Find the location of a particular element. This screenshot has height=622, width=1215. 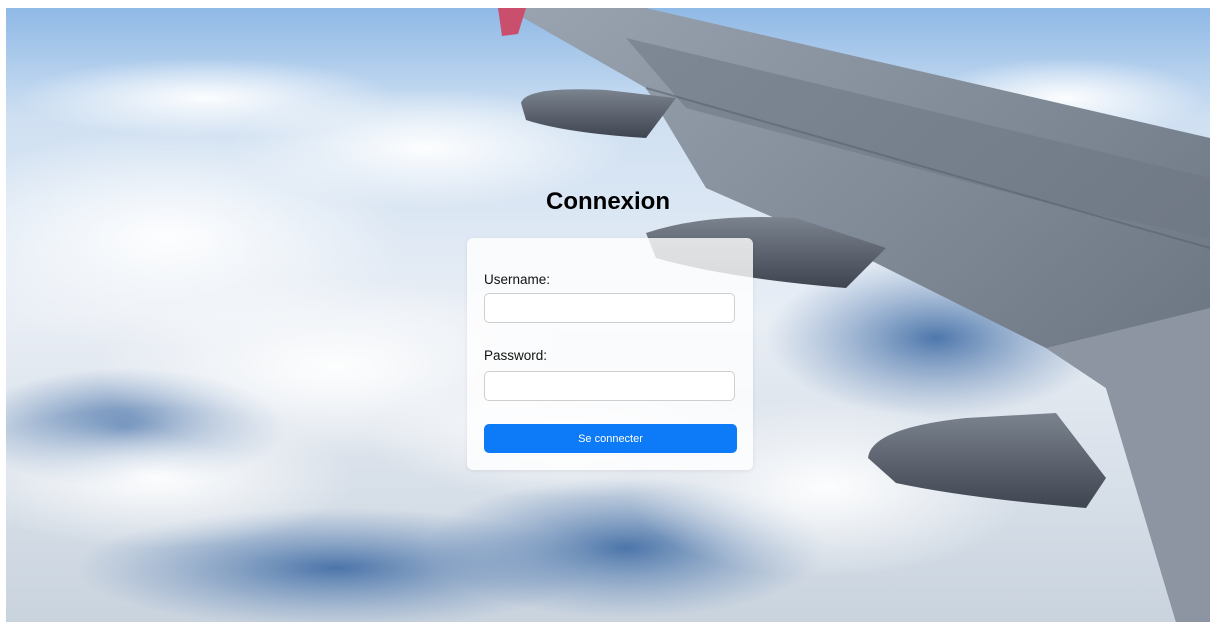

login-card: Username: Password: Se connecter is located at coordinates (610, 354).